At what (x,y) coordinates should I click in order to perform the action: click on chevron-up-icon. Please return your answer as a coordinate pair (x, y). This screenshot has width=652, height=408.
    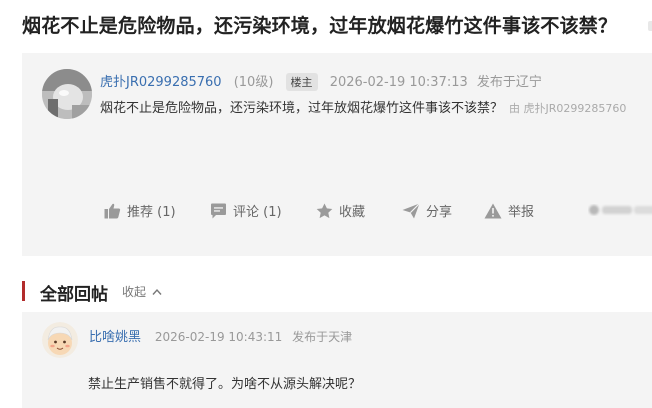
    Looking at the image, I should click on (157, 291).